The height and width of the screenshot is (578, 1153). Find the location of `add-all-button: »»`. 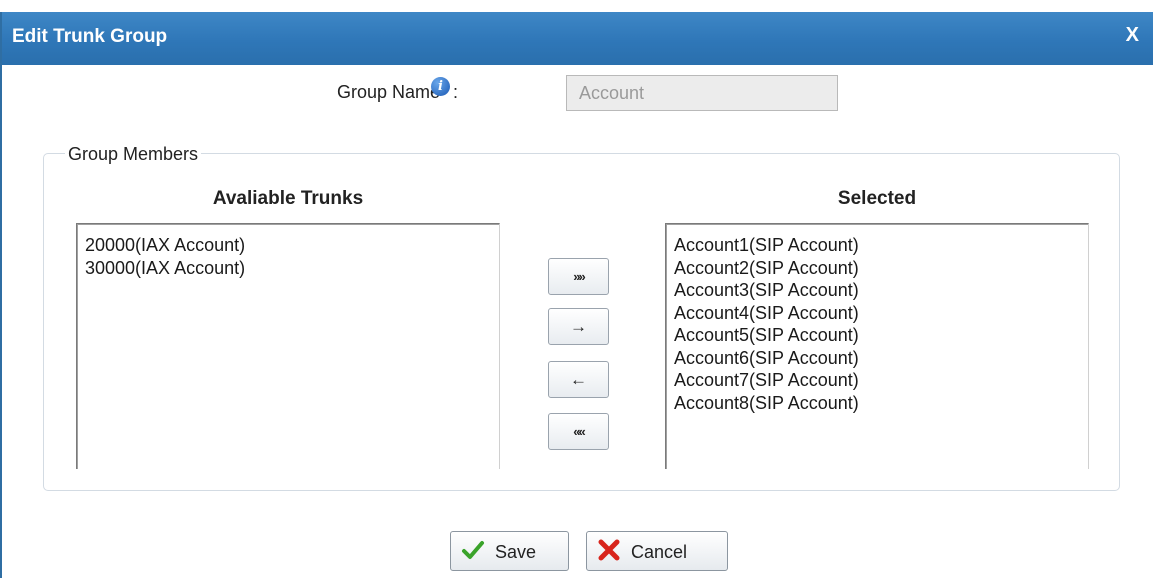

add-all-button: »» is located at coordinates (578, 276).